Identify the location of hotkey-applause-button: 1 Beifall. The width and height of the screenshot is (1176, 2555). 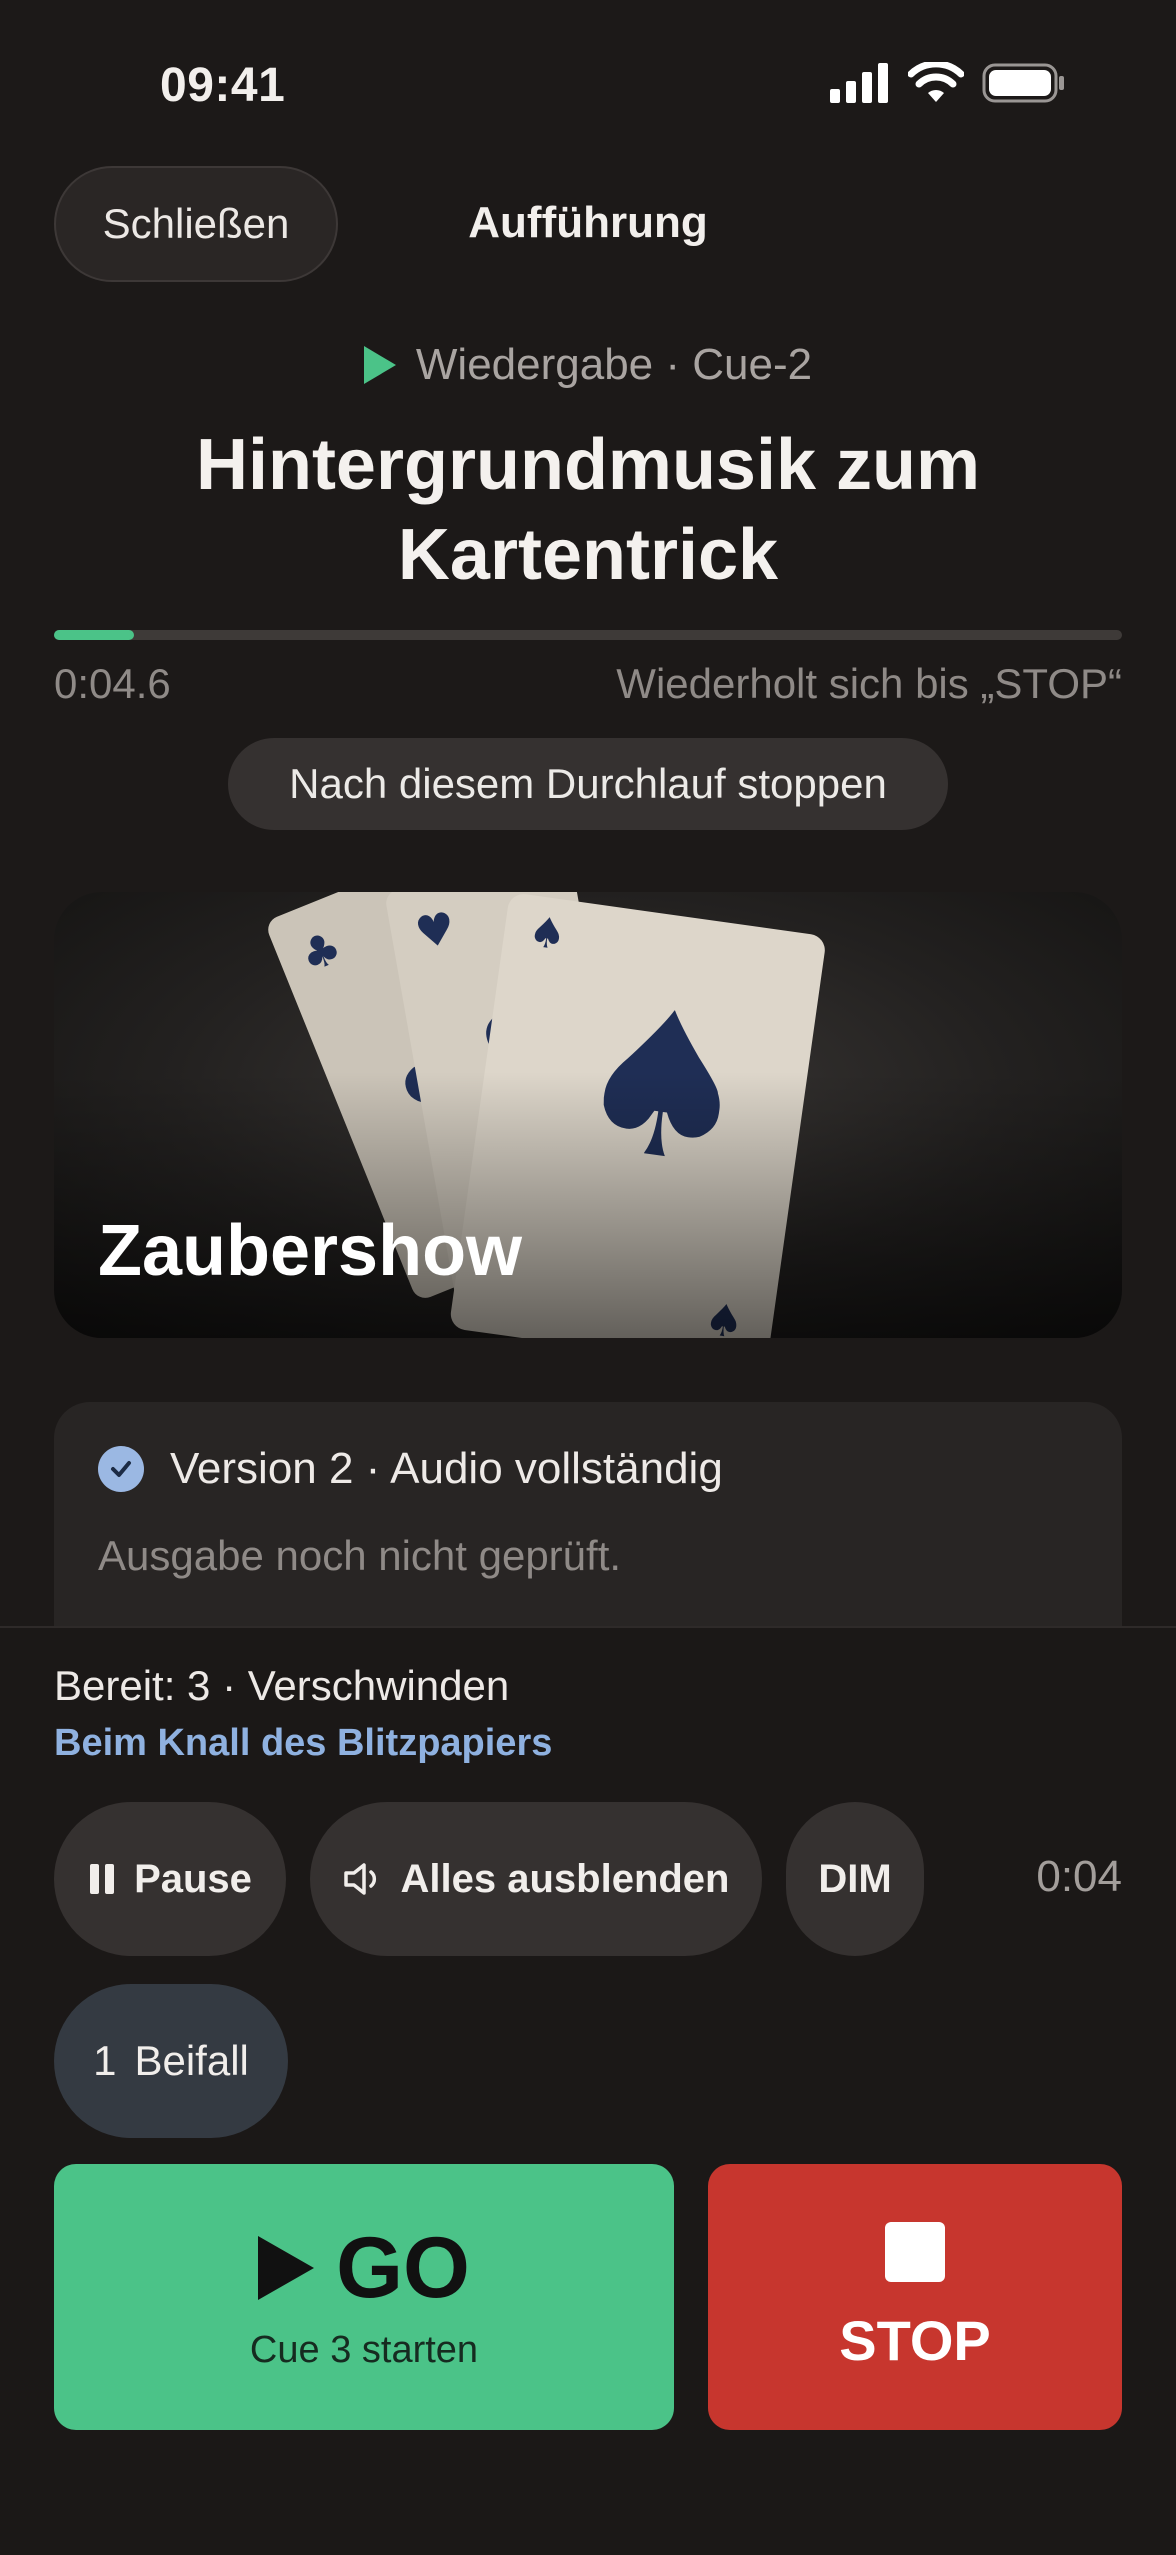
(171, 2061).